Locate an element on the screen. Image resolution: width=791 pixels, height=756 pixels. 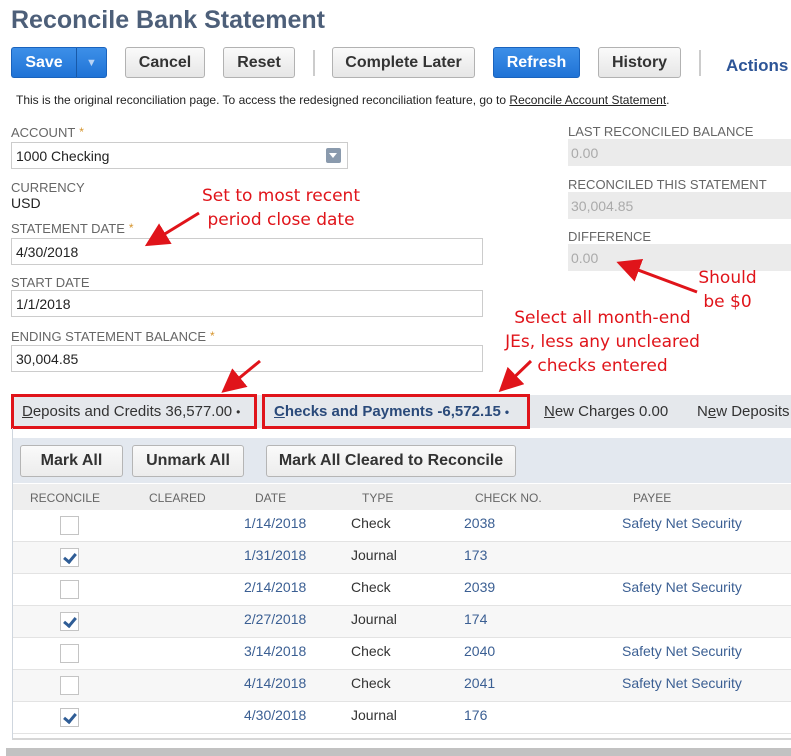
mark-all-button: Mark All is located at coordinates (71, 461).